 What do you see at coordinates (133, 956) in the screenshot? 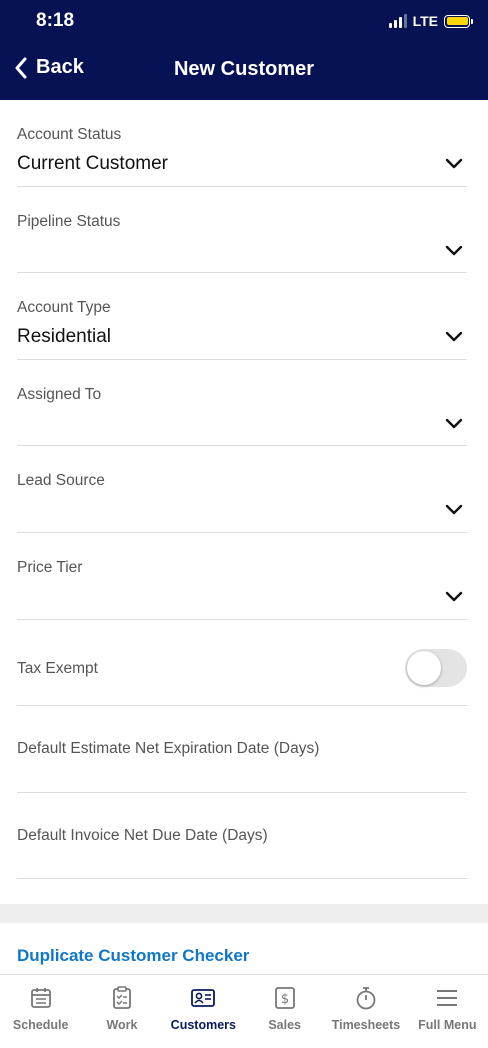
I see `duplicate-customer-checker-link: Duplicate Customer Checker` at bounding box center [133, 956].